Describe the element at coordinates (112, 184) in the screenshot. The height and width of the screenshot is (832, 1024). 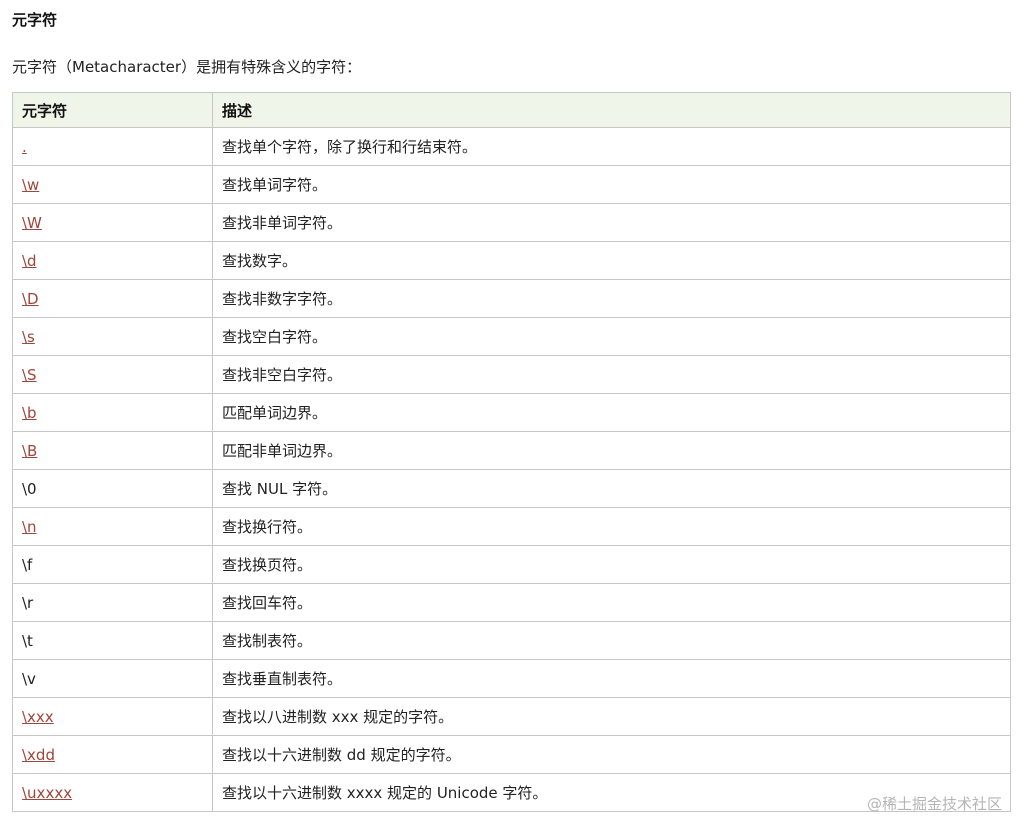
I see `metacharacter-cell: \w` at that location.